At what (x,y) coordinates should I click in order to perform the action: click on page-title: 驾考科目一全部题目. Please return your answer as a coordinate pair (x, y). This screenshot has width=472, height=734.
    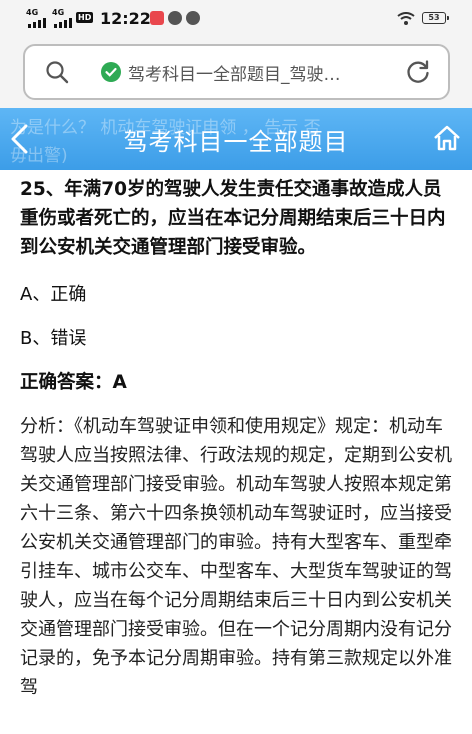
    Looking at the image, I should click on (236, 142).